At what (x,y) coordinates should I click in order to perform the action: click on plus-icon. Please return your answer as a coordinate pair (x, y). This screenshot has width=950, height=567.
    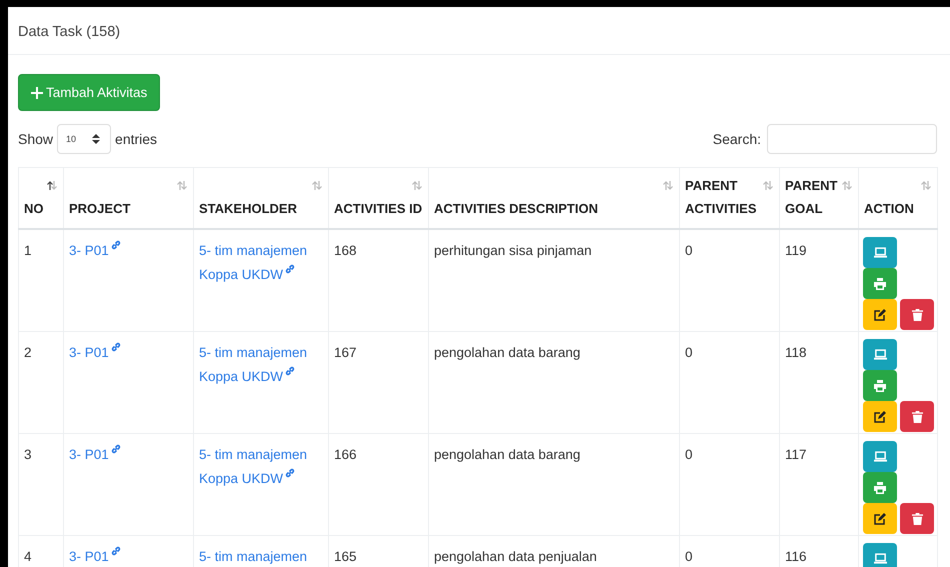
    Looking at the image, I should click on (37, 92).